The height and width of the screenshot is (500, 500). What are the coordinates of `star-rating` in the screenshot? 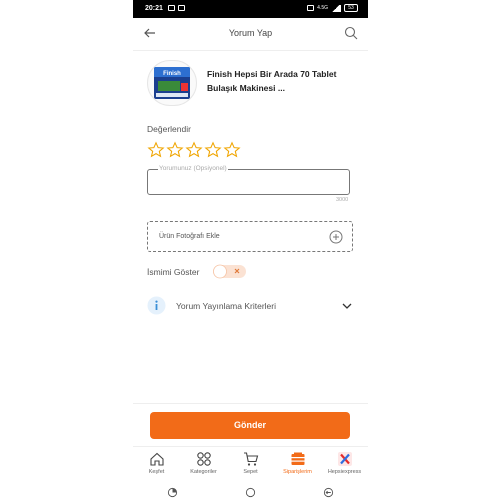 It's located at (194, 150).